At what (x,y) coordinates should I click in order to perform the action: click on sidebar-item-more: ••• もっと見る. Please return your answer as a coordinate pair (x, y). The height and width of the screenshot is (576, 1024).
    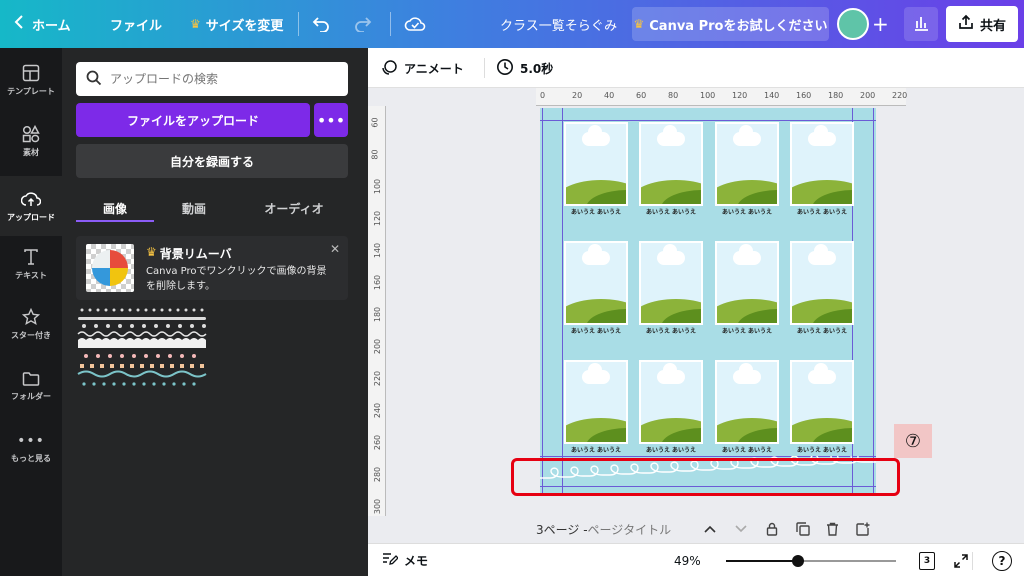
    Looking at the image, I should click on (31, 448).